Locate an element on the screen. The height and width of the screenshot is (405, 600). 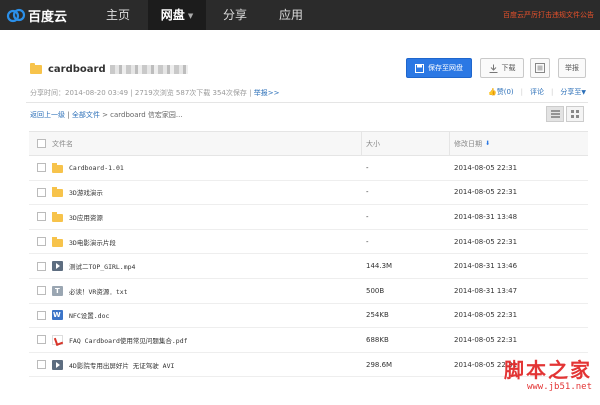
like-action: 👍赞(0) is located at coordinates (501, 92).